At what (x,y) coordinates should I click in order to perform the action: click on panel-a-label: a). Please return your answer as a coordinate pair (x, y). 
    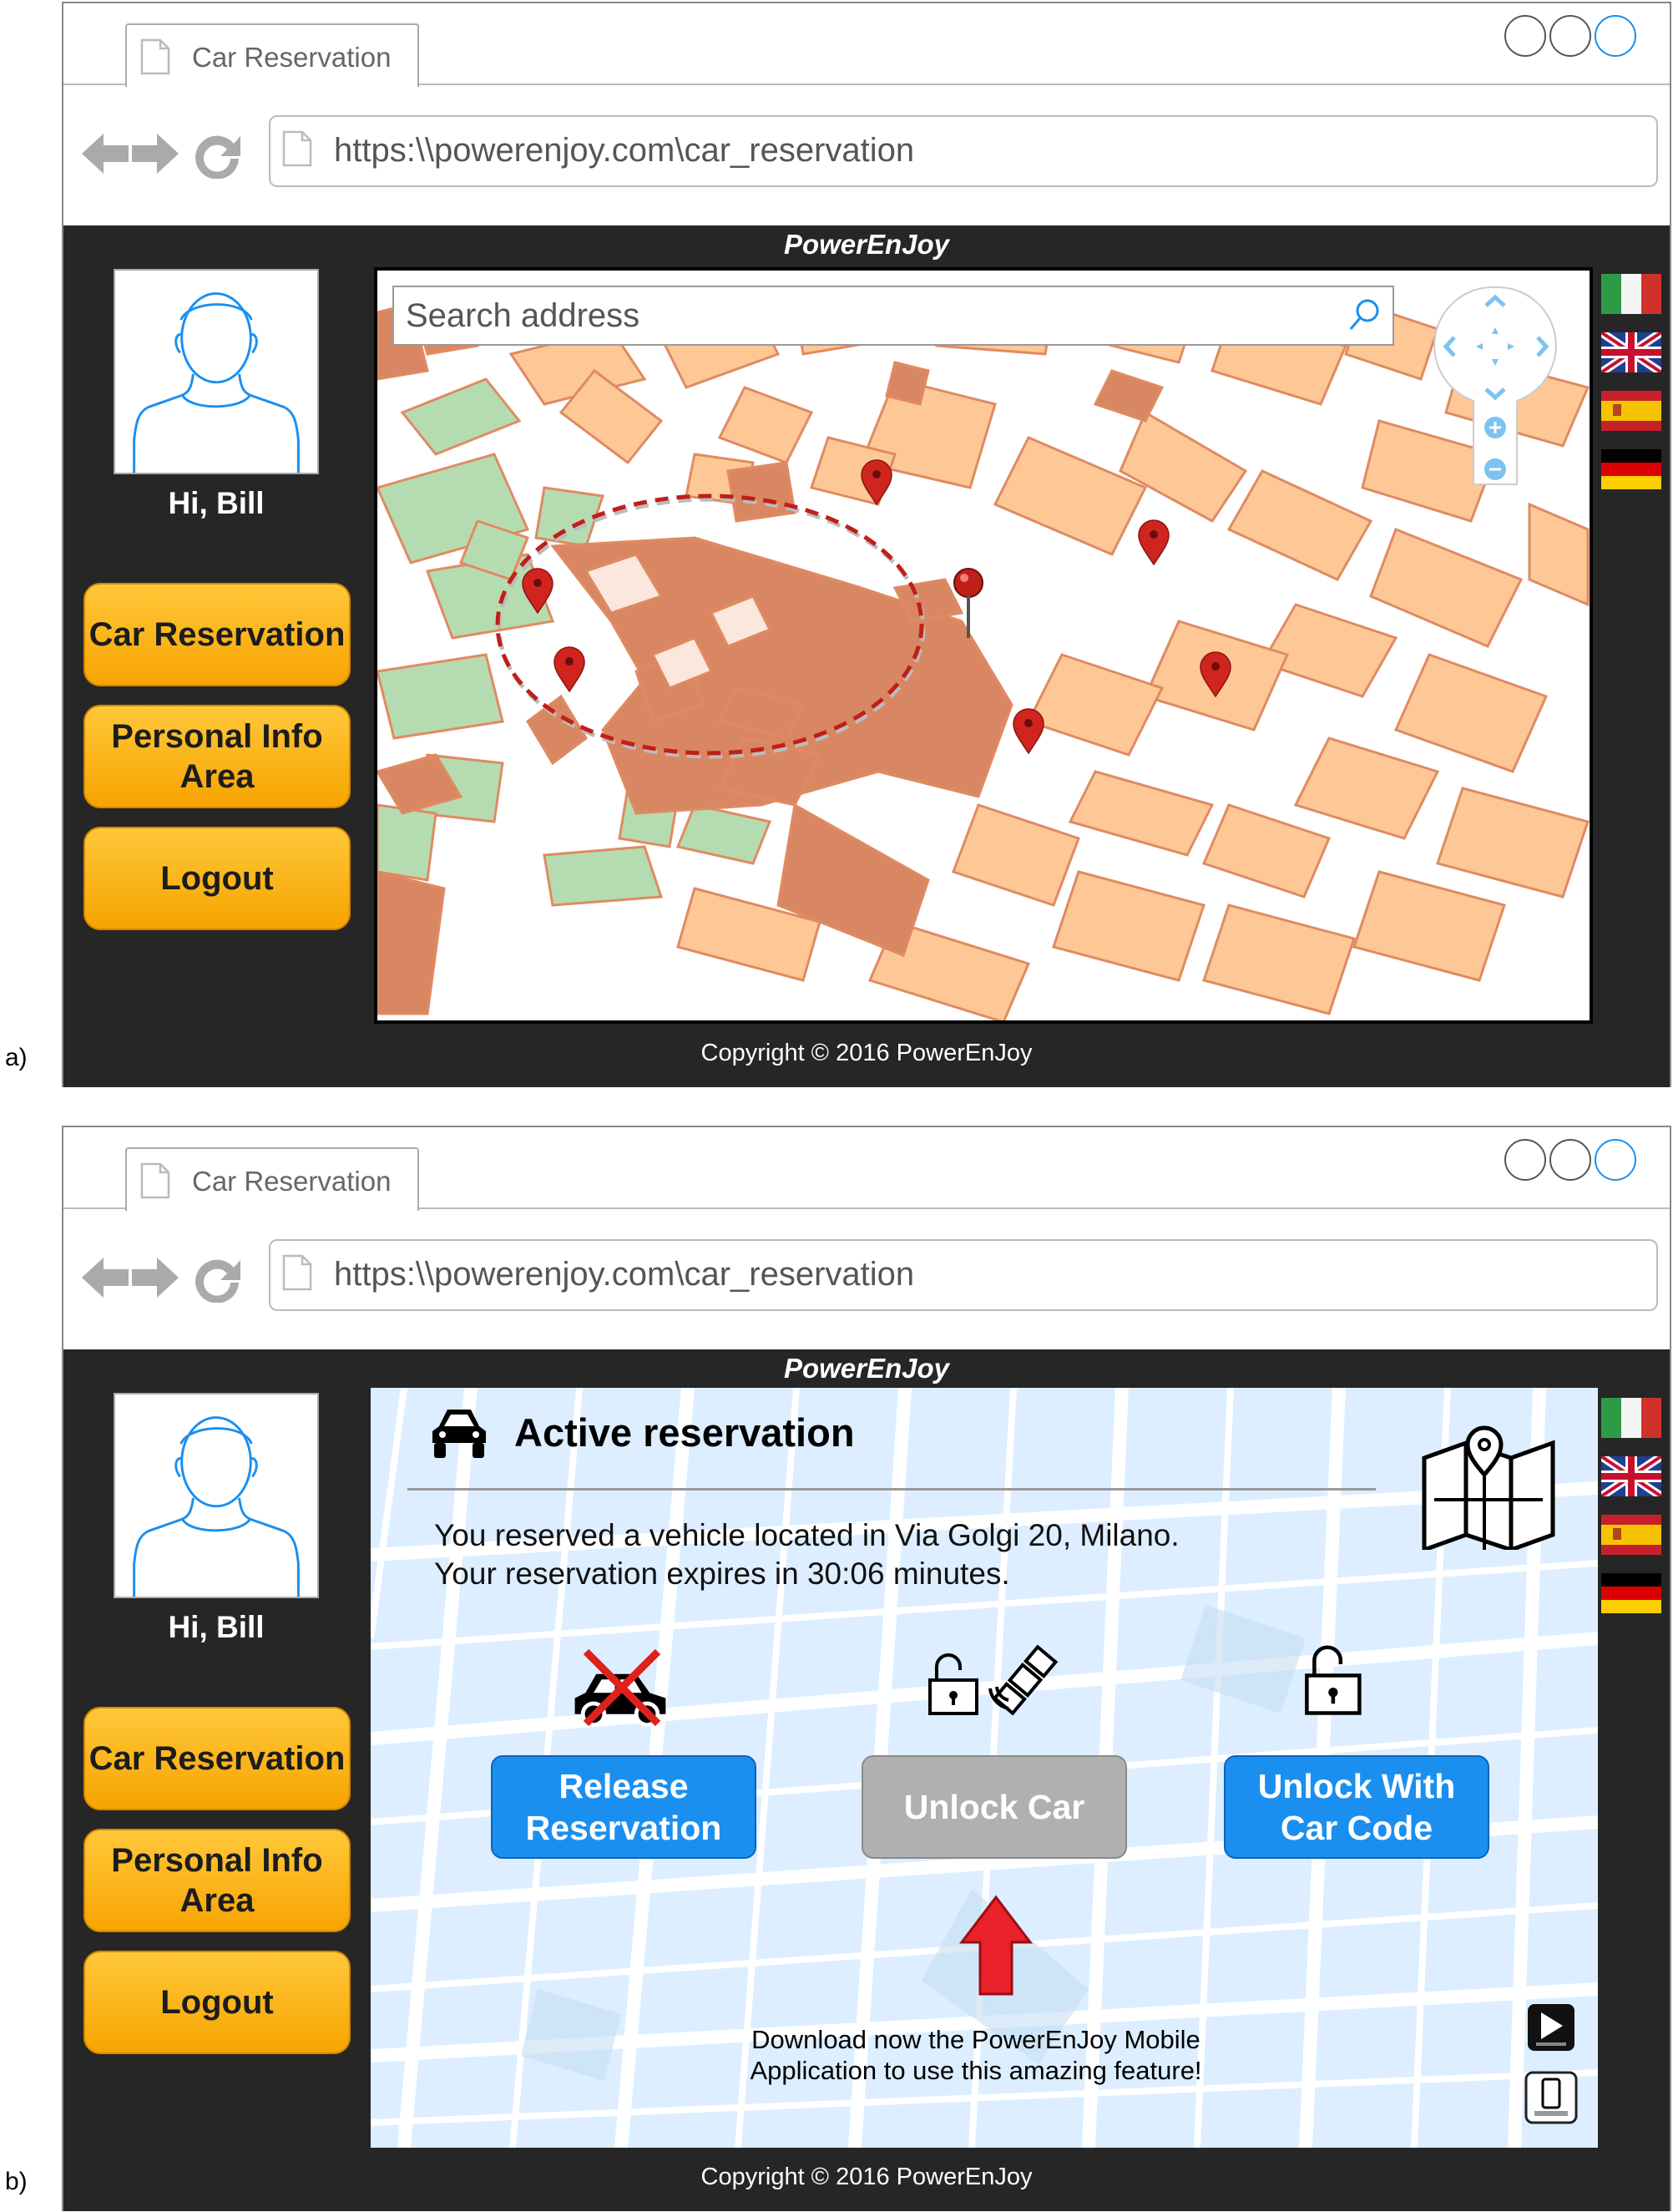
    Looking at the image, I should click on (16, 1057).